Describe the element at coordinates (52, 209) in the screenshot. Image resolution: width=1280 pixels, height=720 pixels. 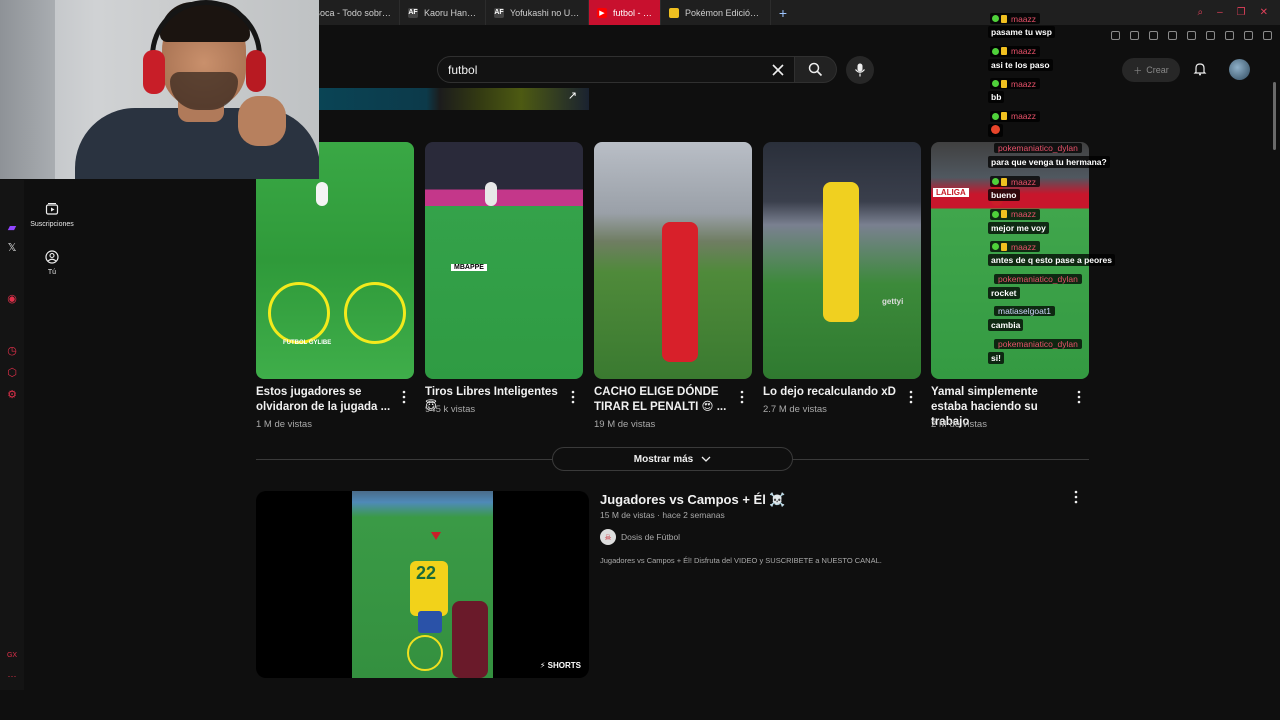
I see `subscriptions-icon` at that location.